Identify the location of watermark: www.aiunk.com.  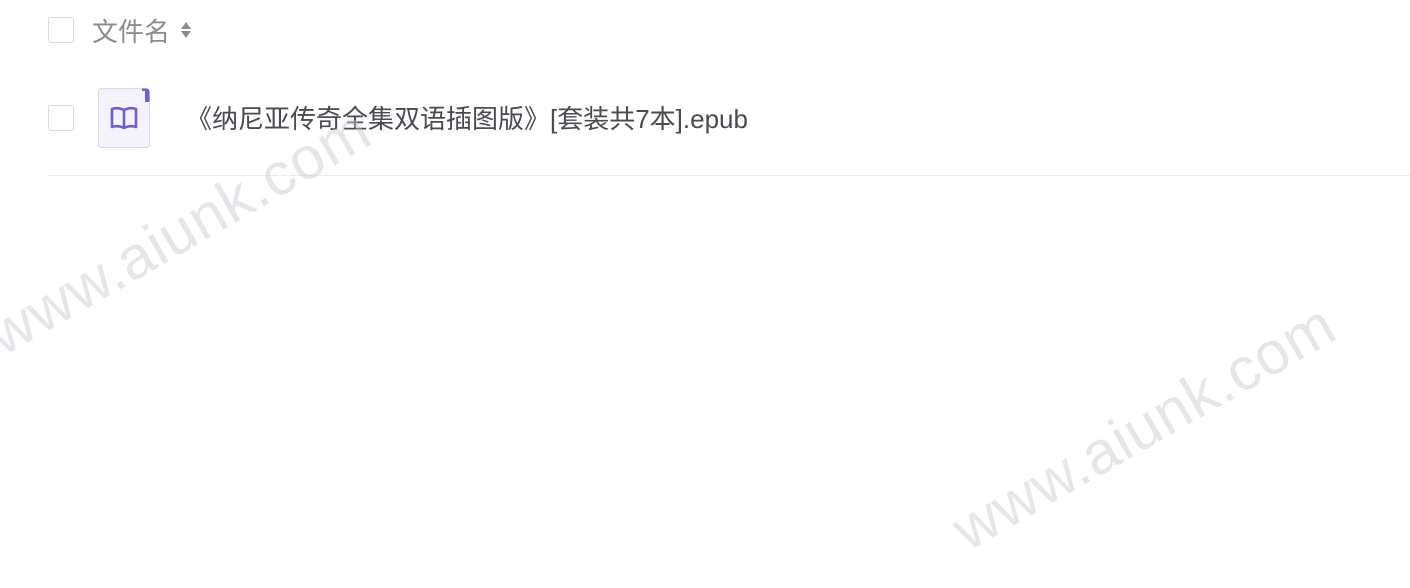
(1144, 427).